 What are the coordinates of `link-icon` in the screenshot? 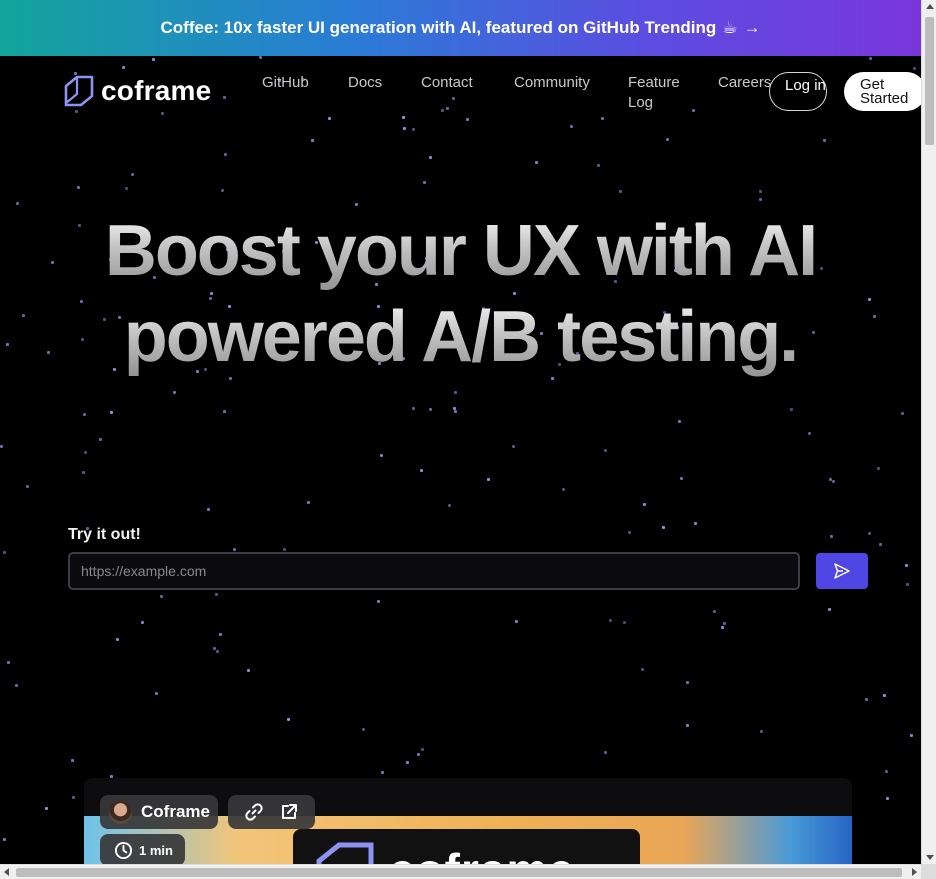 It's located at (254, 812).